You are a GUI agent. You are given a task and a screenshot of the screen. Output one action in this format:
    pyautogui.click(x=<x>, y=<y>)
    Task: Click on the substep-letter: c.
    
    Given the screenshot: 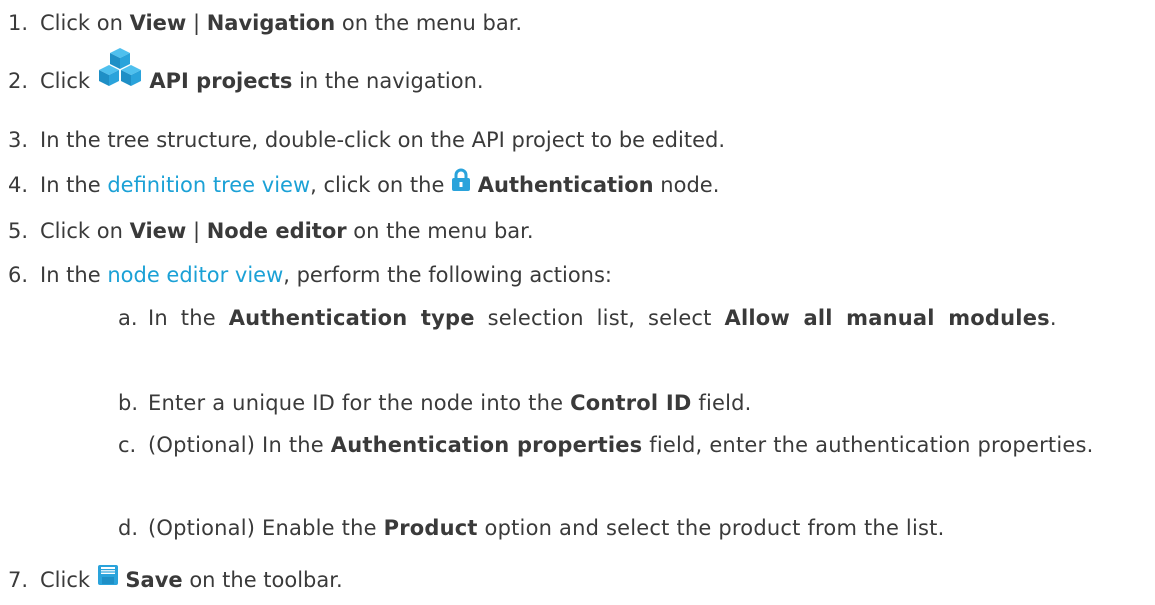 What is the action you would take?
    pyautogui.click(x=127, y=445)
    